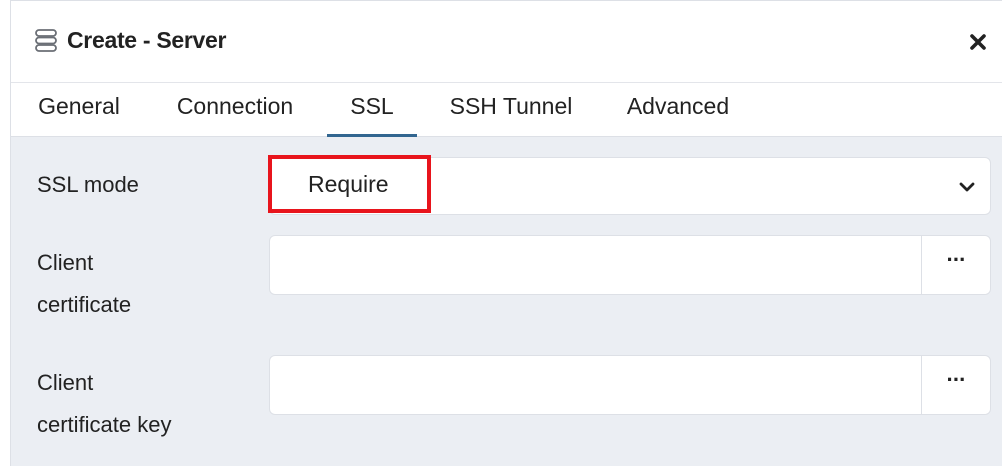  What do you see at coordinates (678, 106) in the screenshot?
I see `tab-label: Advanced` at bounding box center [678, 106].